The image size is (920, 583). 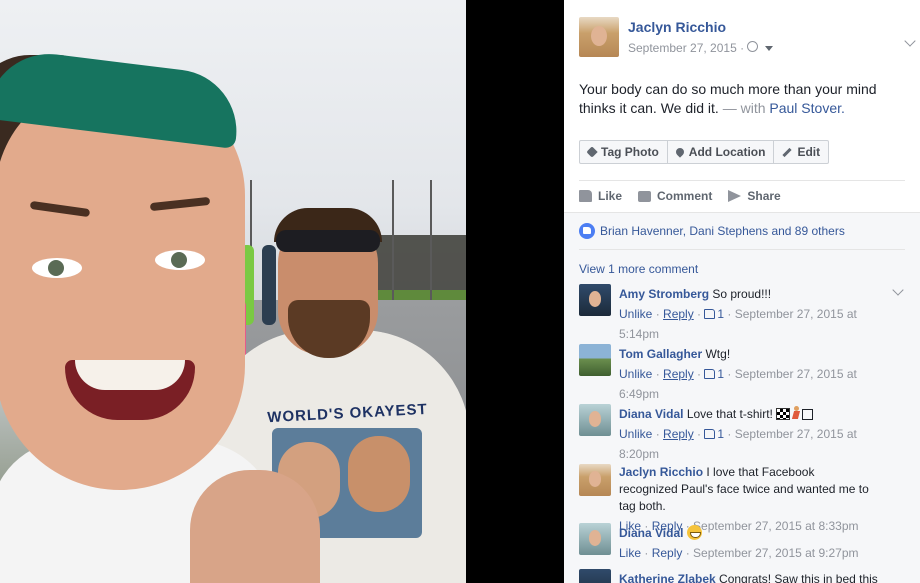 I want to click on shirt-face, so click(x=379, y=474).